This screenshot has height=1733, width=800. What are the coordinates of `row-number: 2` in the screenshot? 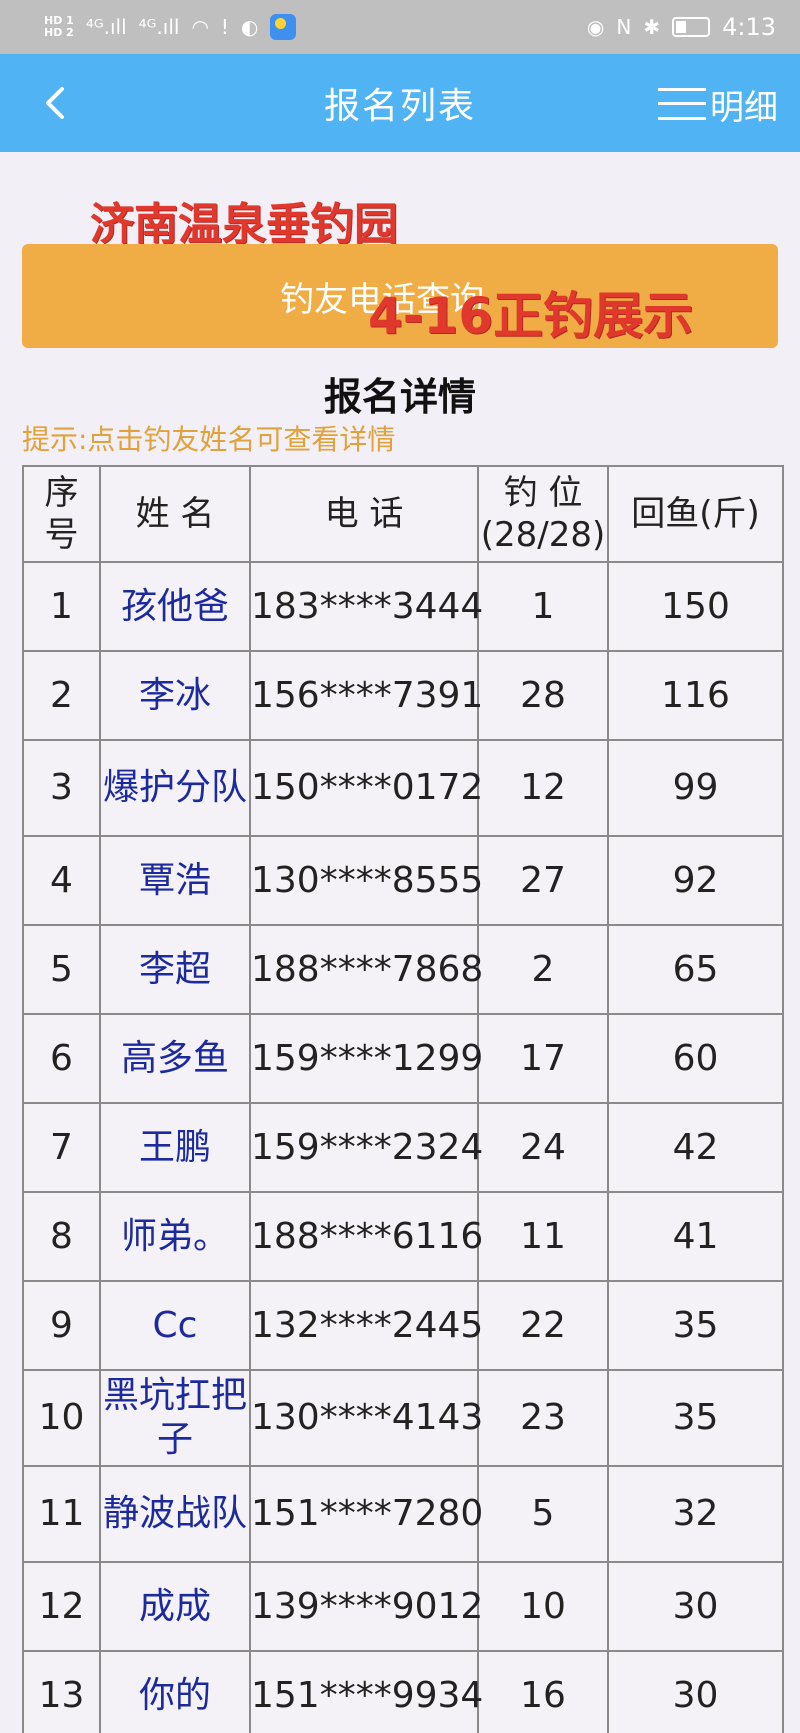 It's located at (61, 695).